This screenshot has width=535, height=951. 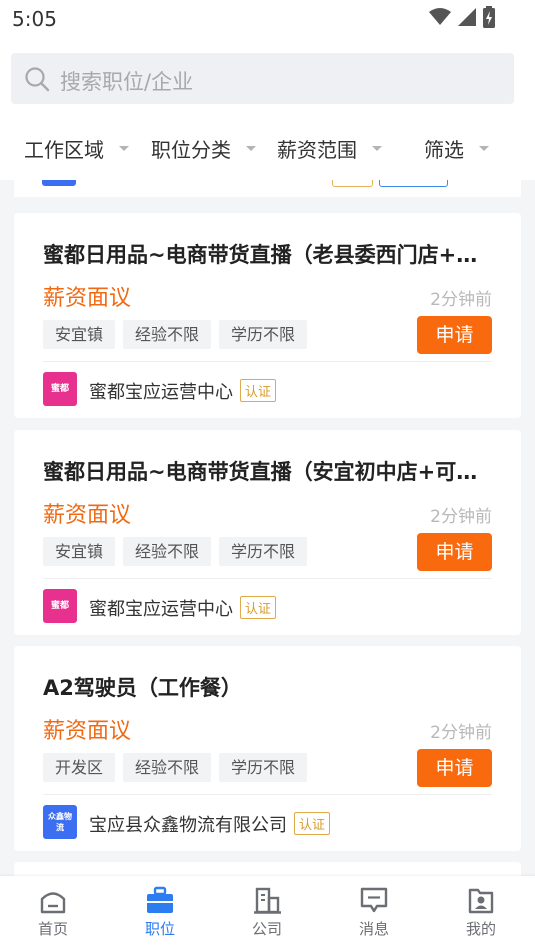 I want to click on wifi-icon, so click(x=440, y=16).